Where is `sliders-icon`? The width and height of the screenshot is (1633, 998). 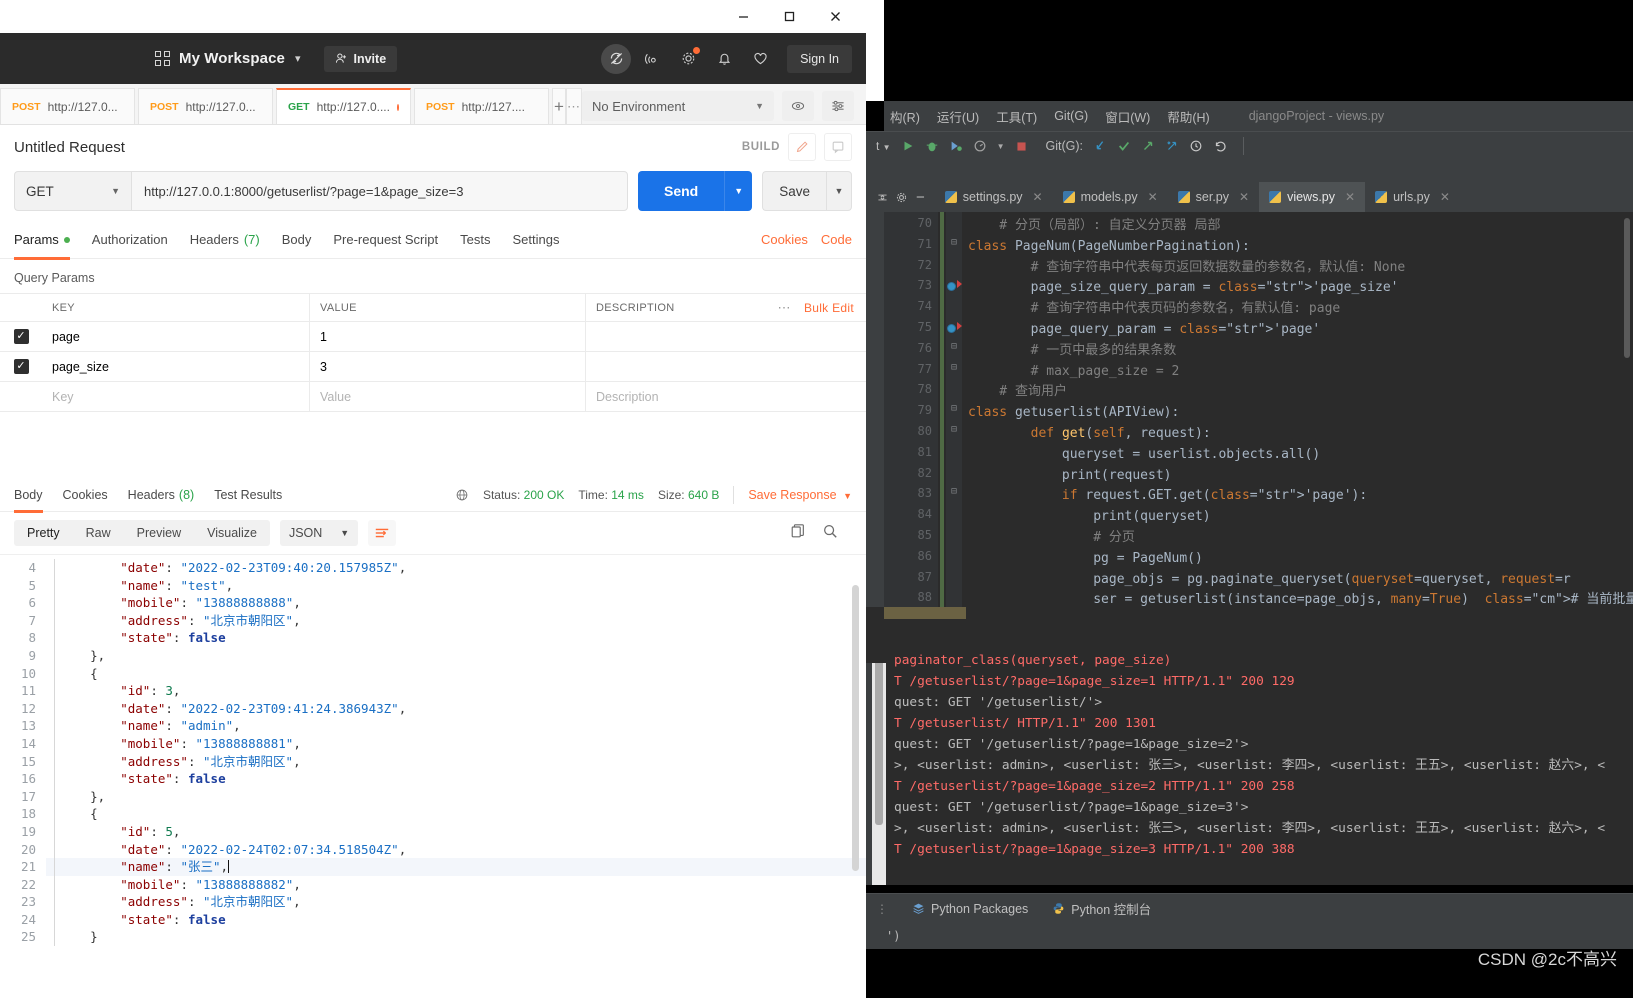
sliders-icon is located at coordinates (838, 106).